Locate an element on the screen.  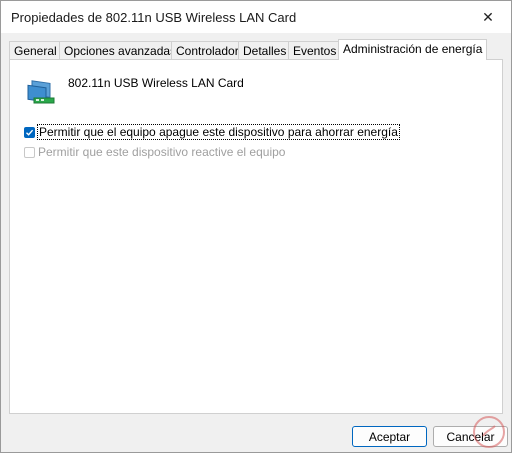
tab-general: General is located at coordinates (35, 50).